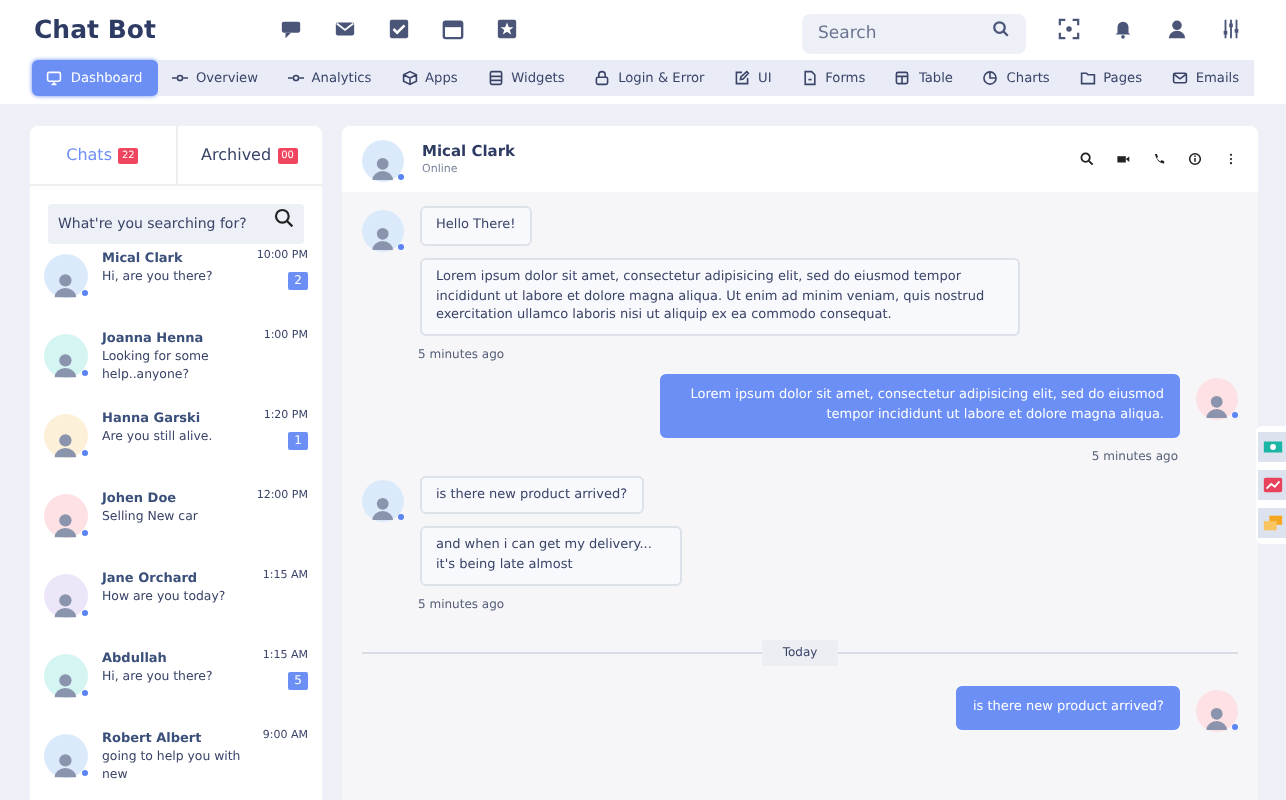 The height and width of the screenshot is (800, 1286). I want to click on money-icon, so click(1271, 447).